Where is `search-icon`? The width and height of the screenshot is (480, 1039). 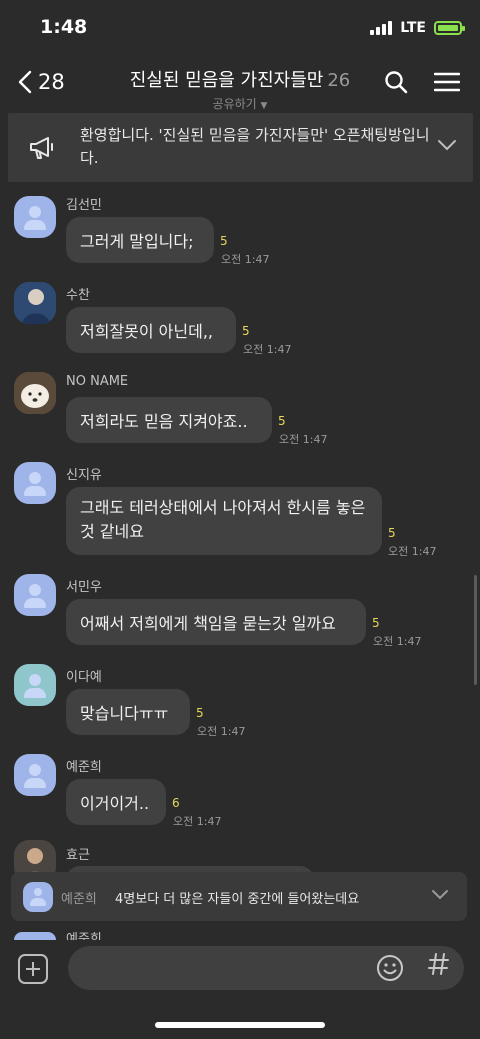
search-icon is located at coordinates (396, 82).